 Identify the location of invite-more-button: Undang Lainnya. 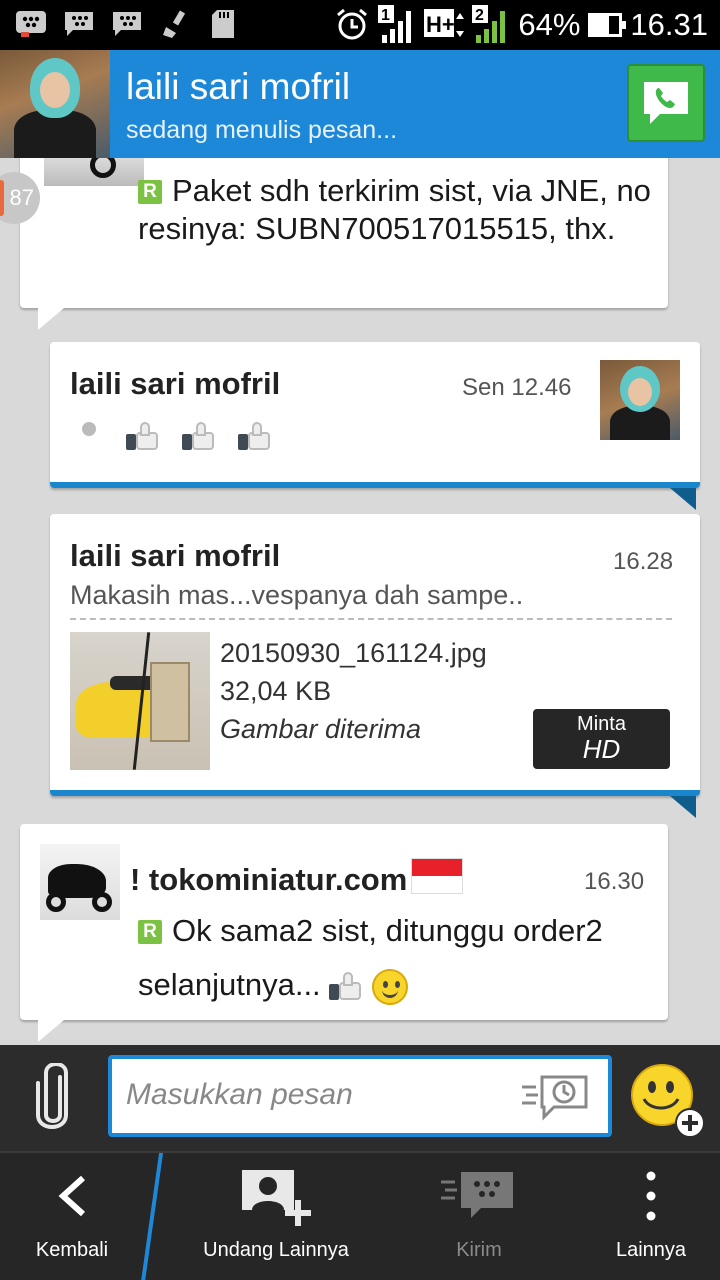
(276, 1216).